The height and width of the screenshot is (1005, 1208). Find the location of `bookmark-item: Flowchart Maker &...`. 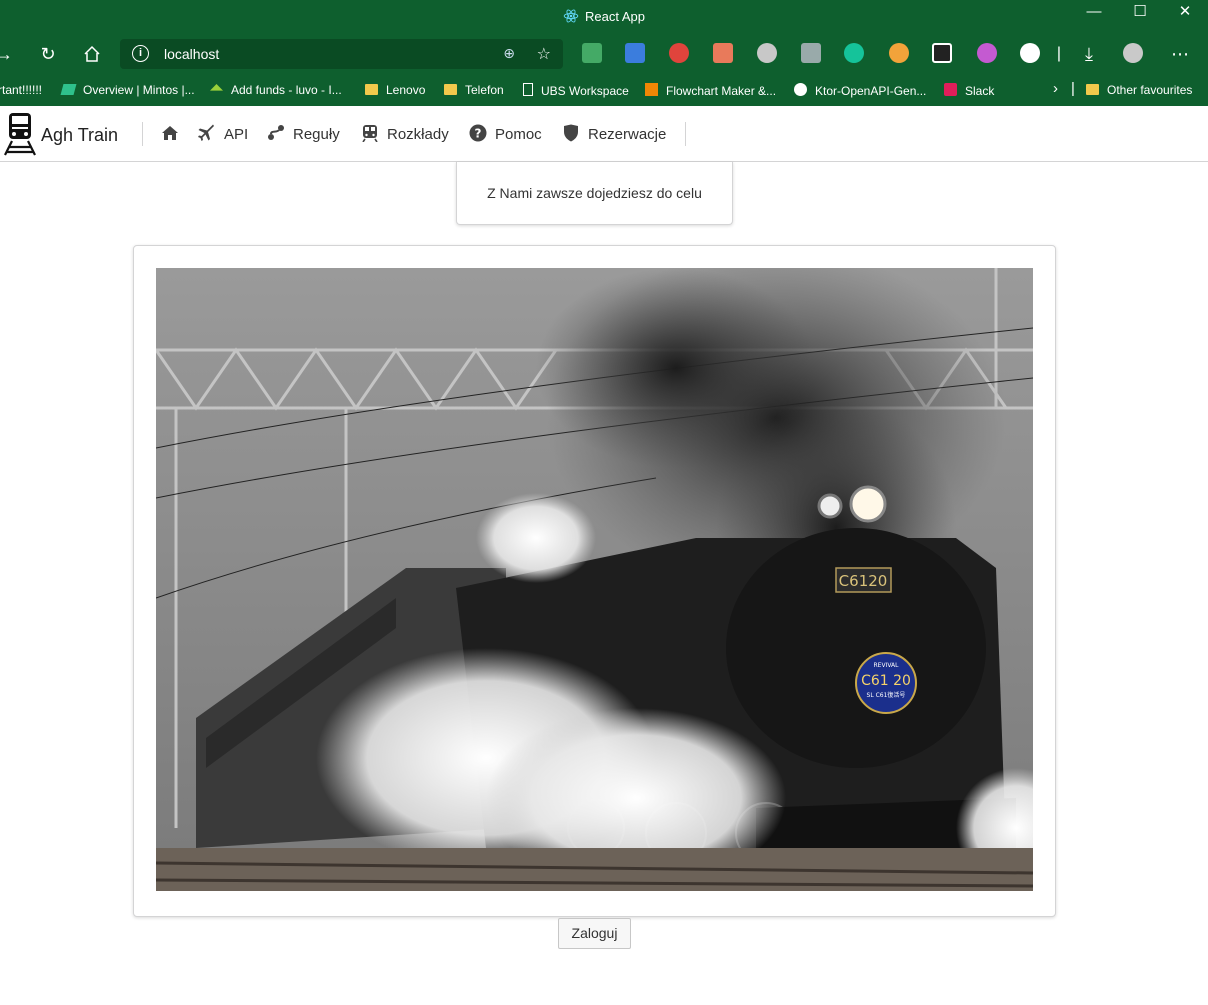

bookmark-item: Flowchart Maker &... is located at coordinates (710, 90).